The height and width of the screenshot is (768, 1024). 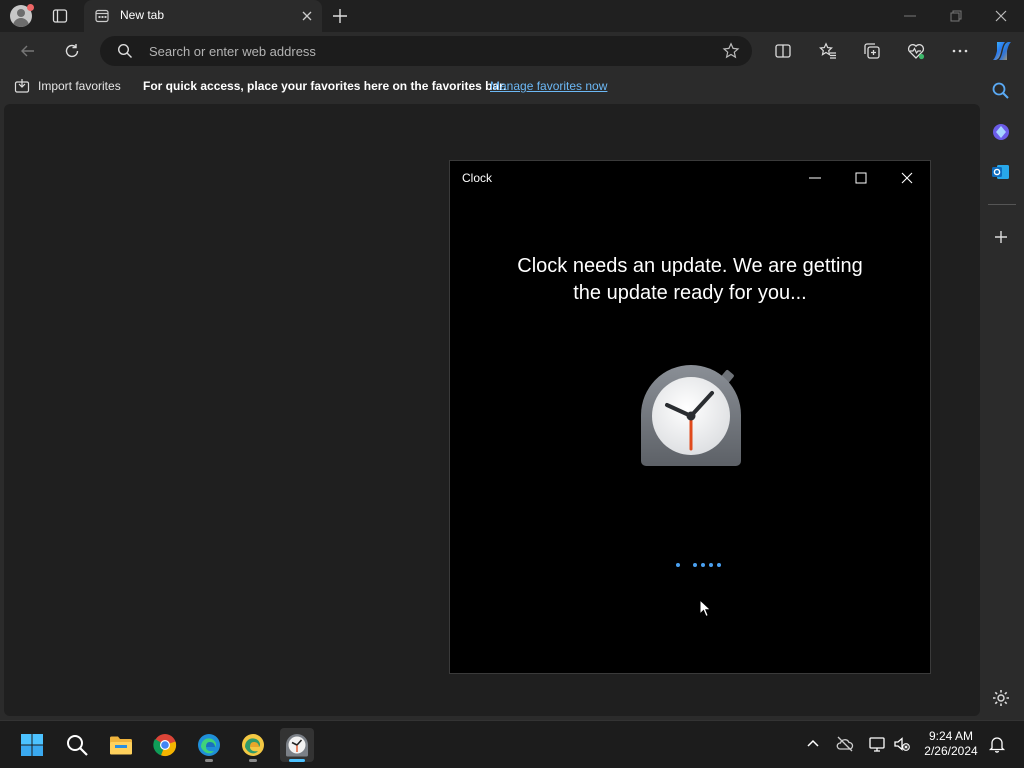 I want to click on split-screen-icon, so click(x=783, y=51).